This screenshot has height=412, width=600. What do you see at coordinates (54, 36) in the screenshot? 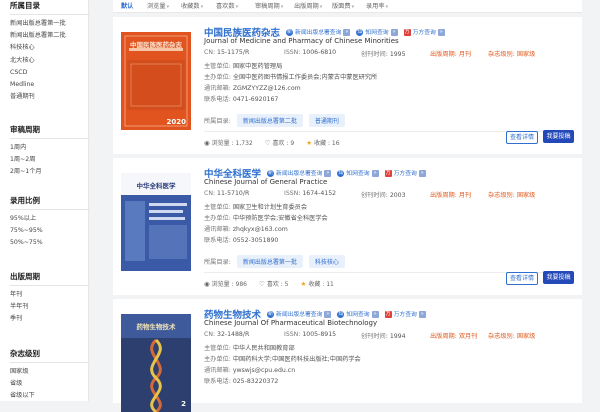
I see `filter-option: 新闻出版总署第二批` at bounding box center [54, 36].